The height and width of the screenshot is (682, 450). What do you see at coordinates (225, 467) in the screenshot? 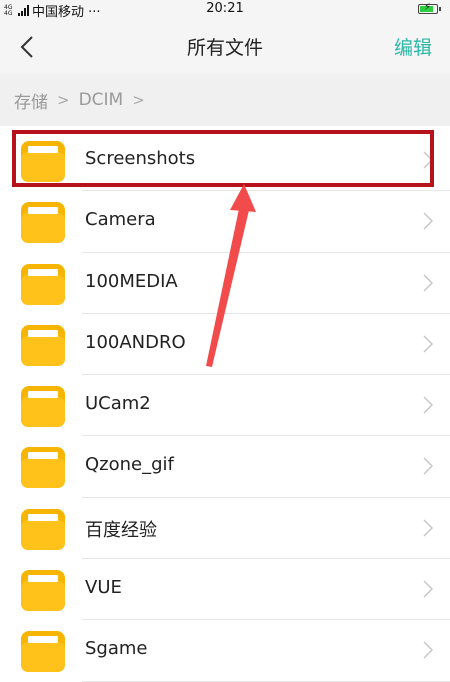
I see `folder-row: Qzone_gif` at bounding box center [225, 467].